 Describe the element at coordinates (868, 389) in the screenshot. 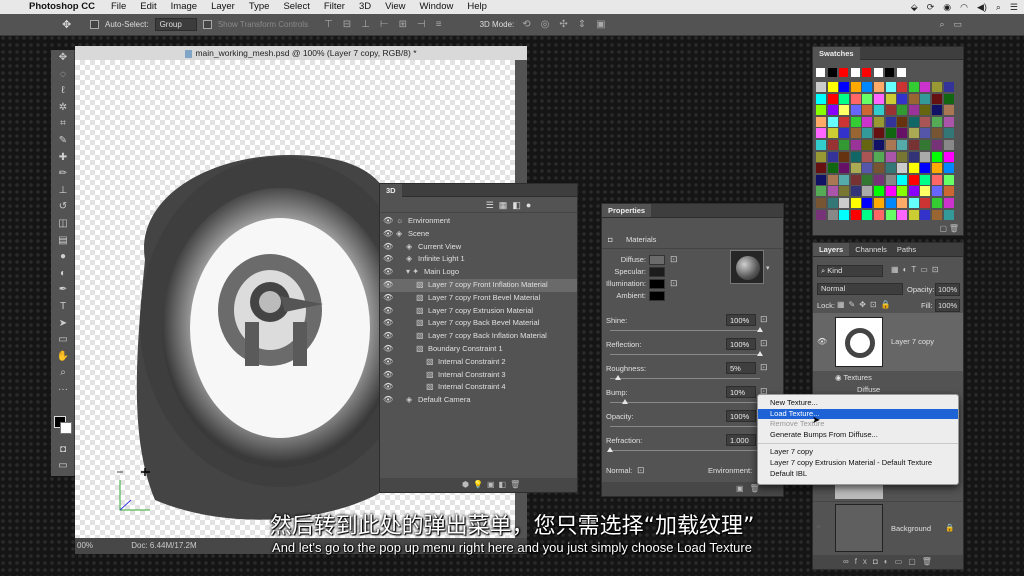

I see `diffuse-texture-label: Diffuse` at that location.